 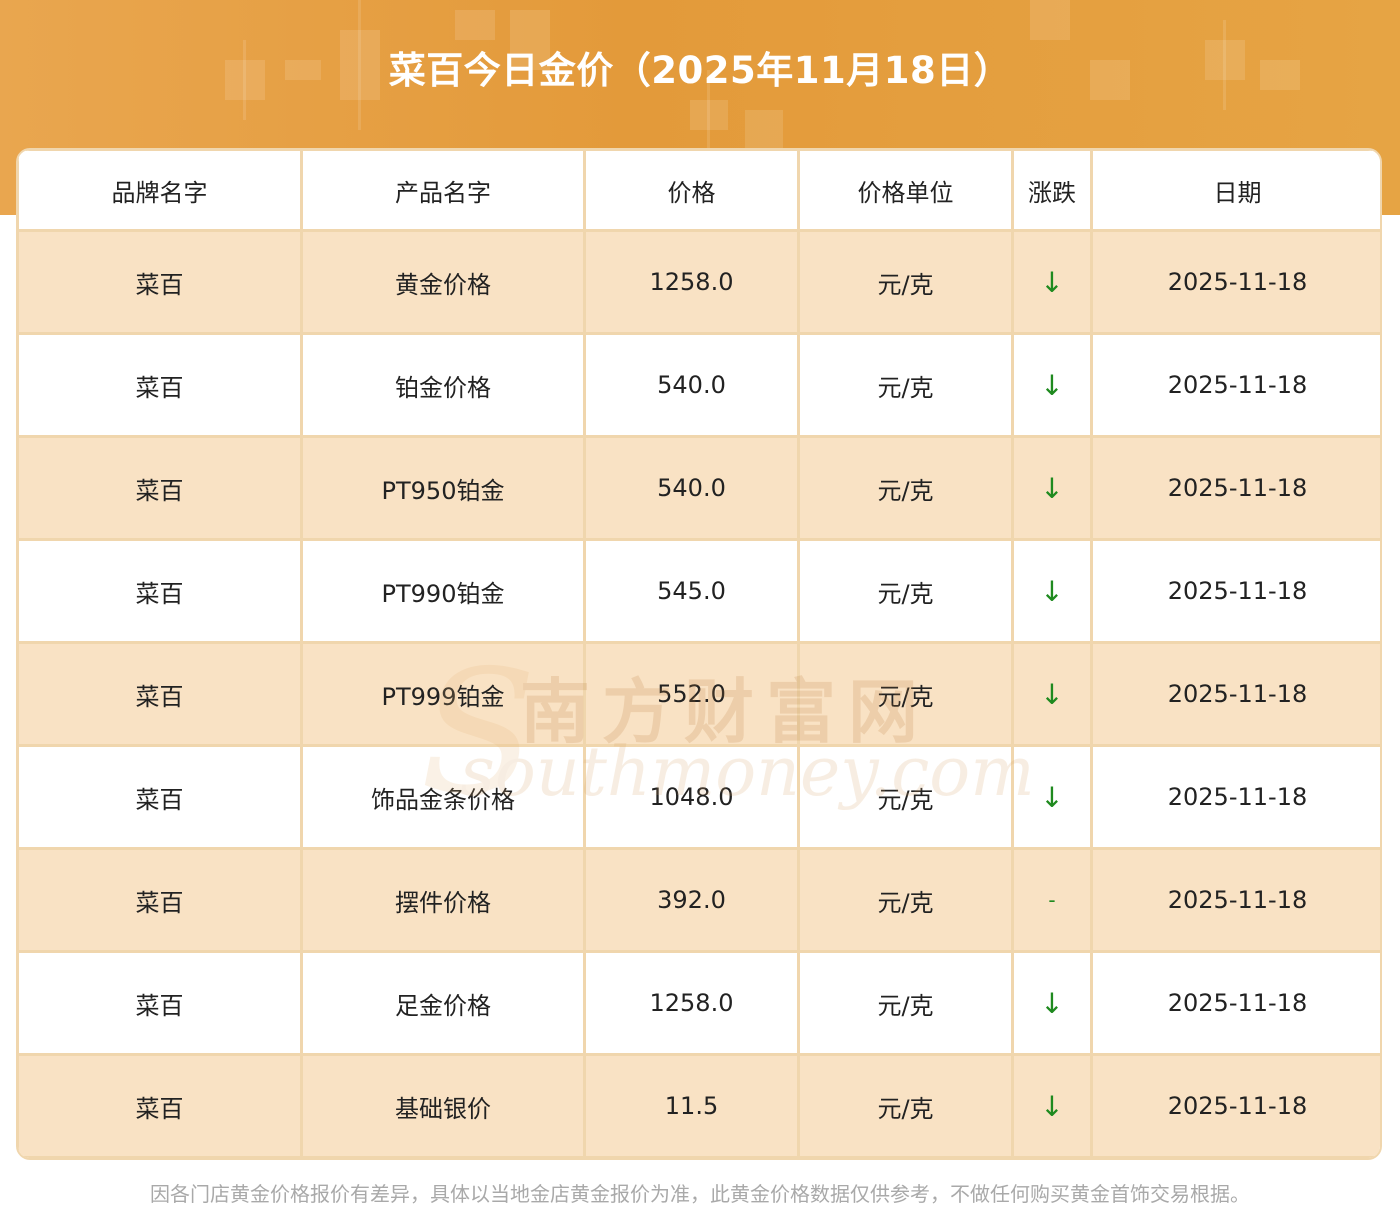 What do you see at coordinates (1235, 191) in the screenshot?
I see `column-header-date: 日期` at bounding box center [1235, 191].